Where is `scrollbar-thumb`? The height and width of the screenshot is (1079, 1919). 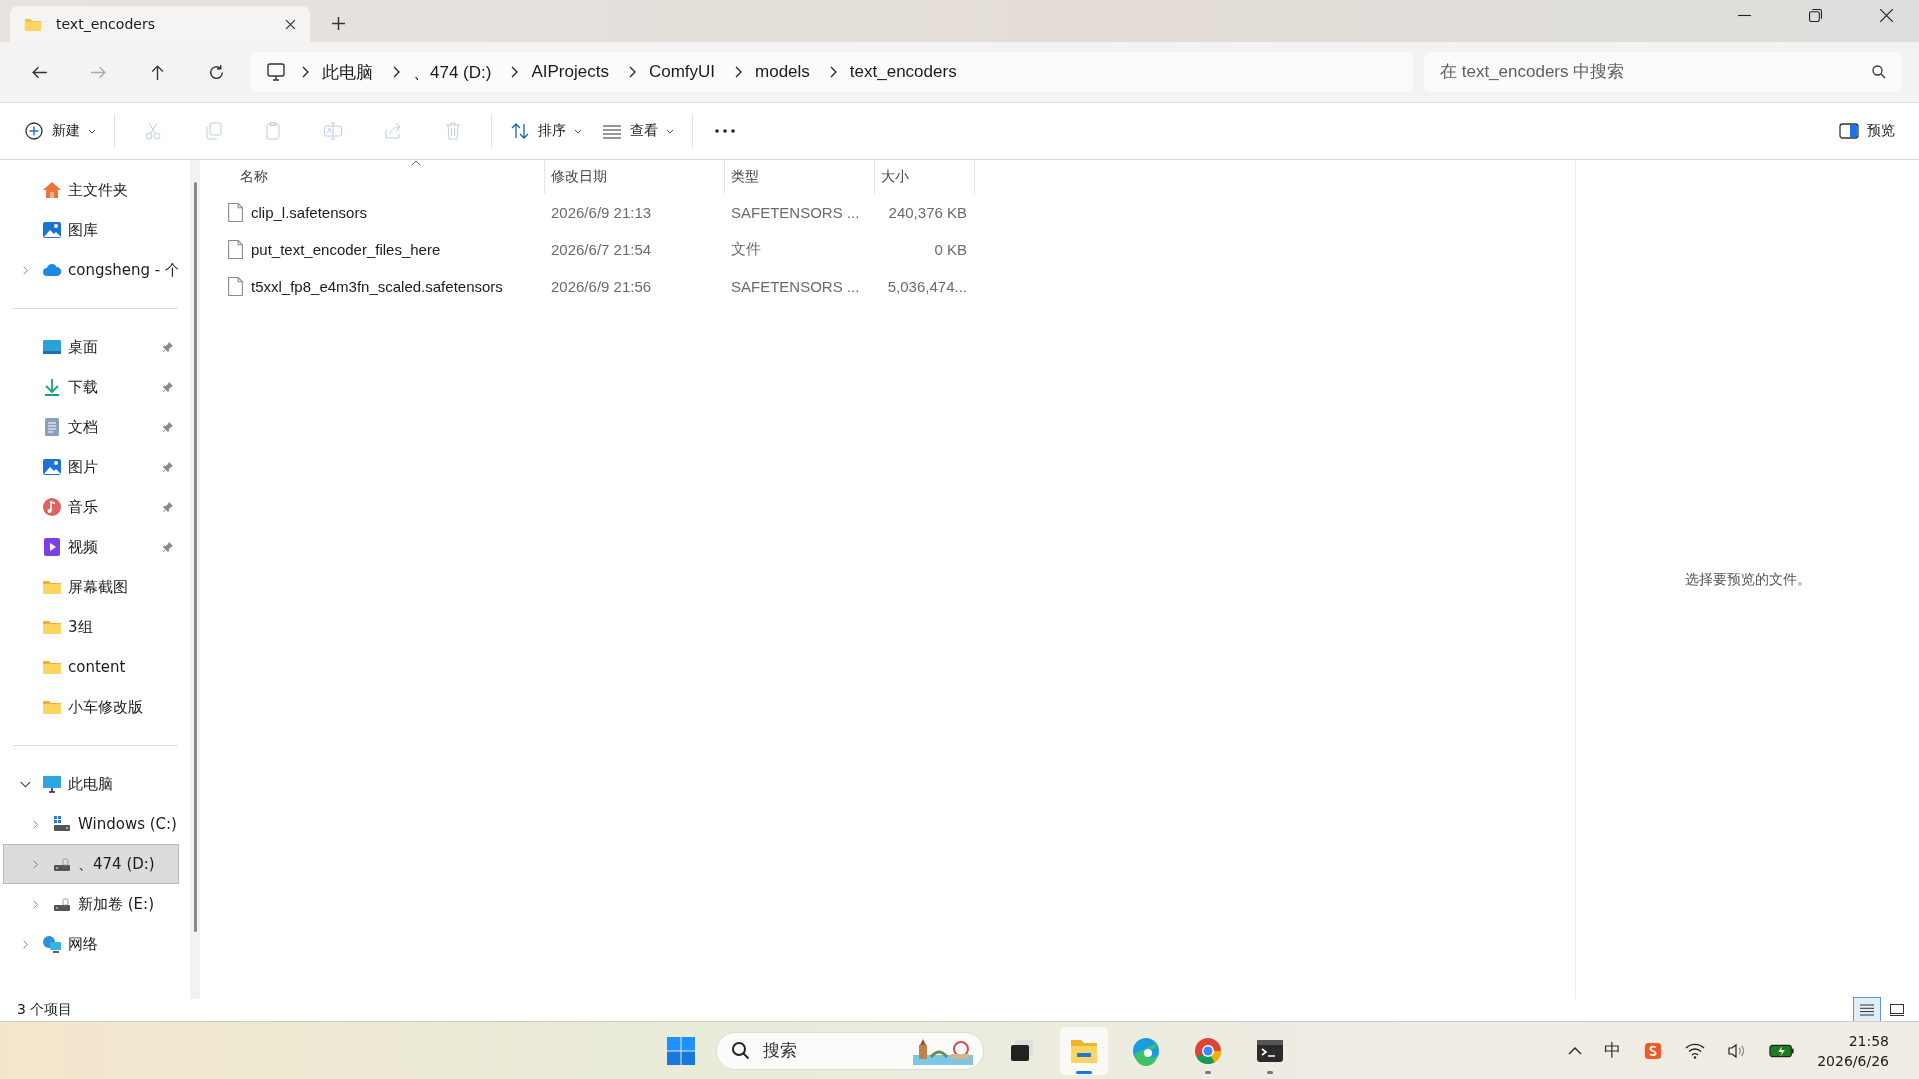 scrollbar-thumb is located at coordinates (195, 557).